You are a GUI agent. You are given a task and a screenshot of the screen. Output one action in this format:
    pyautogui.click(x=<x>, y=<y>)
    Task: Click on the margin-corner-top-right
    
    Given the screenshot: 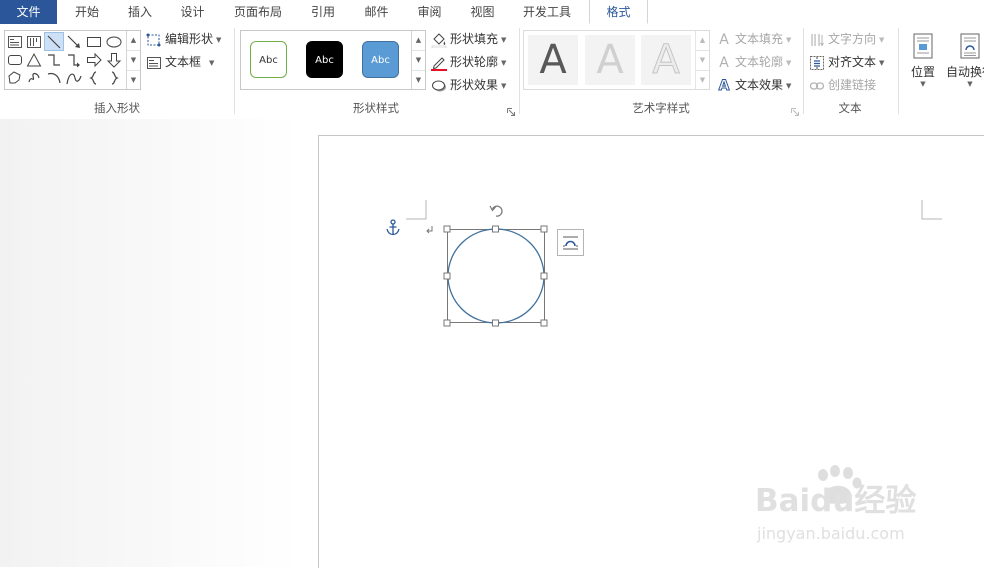 What is the action you would take?
    pyautogui.click(x=931, y=210)
    